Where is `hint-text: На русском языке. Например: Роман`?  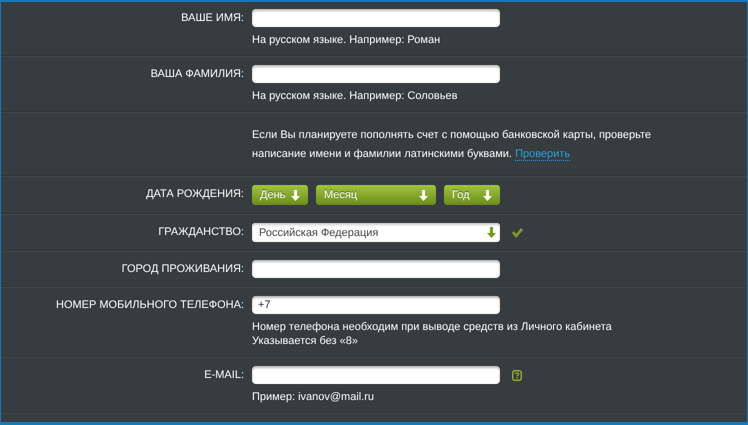
hint-text: На русском языке. Например: Роман is located at coordinates (347, 40).